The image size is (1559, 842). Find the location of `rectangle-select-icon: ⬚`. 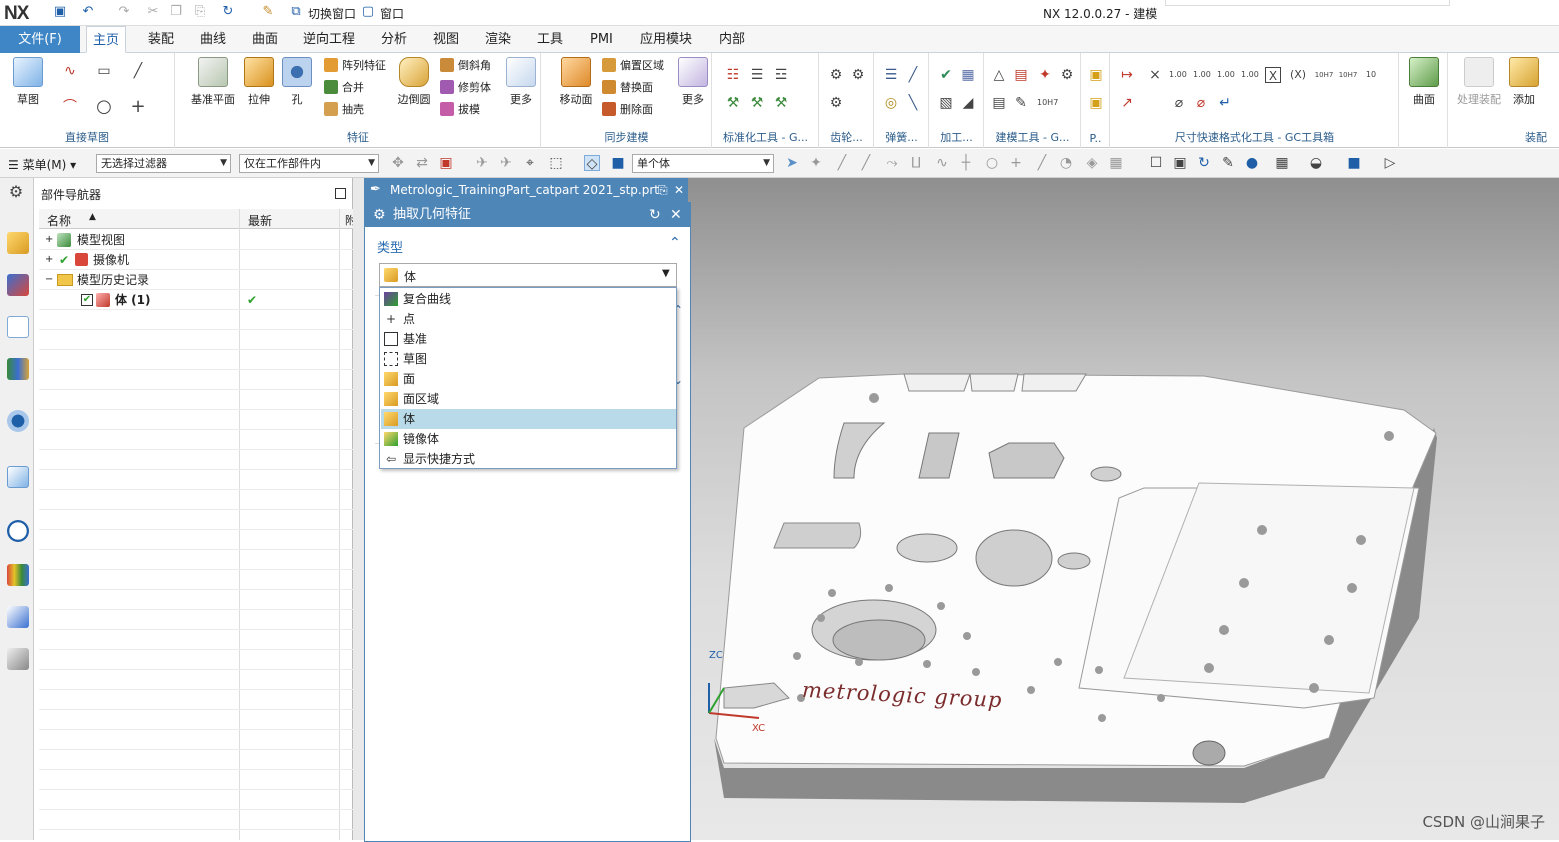

rectangle-select-icon: ⬚ is located at coordinates (556, 163).